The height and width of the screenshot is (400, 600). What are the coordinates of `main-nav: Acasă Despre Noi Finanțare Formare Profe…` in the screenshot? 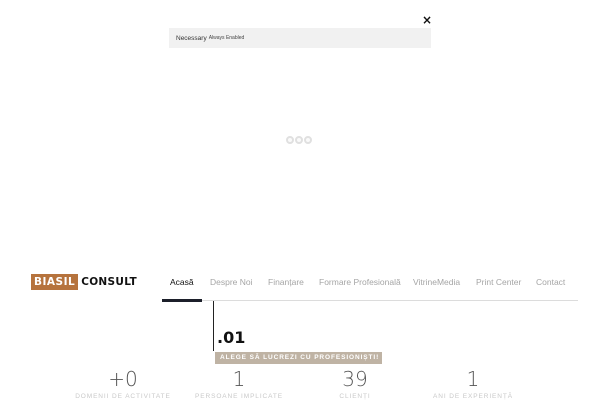 It's located at (300, 282).